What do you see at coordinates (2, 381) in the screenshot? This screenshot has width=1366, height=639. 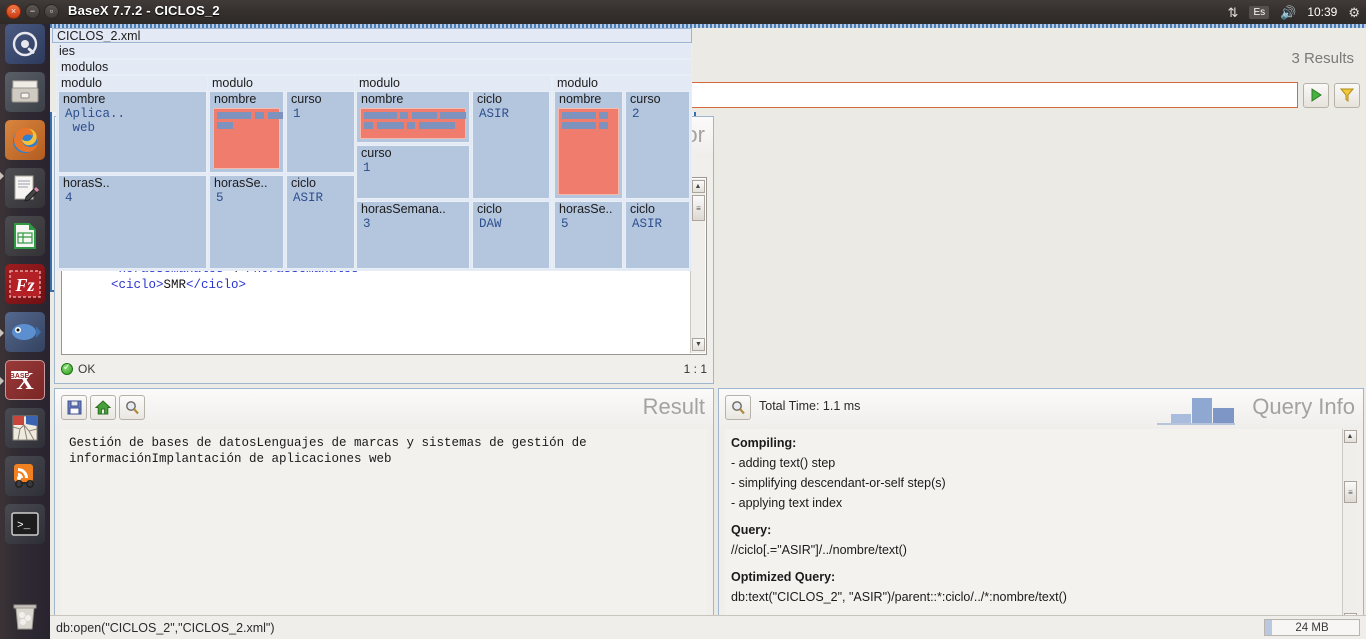 I see `launcher-running-indicator-basex` at bounding box center [2, 381].